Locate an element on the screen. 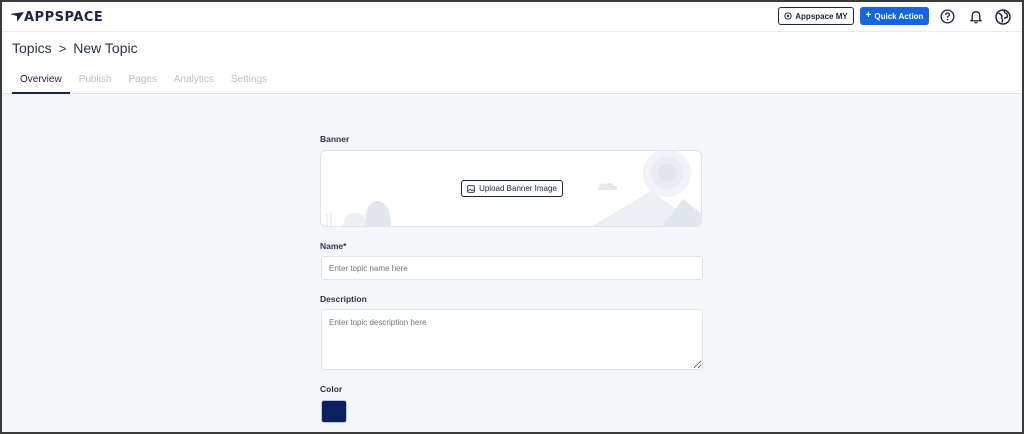  banner-dropzone: Upload Banner Image is located at coordinates (511, 188).